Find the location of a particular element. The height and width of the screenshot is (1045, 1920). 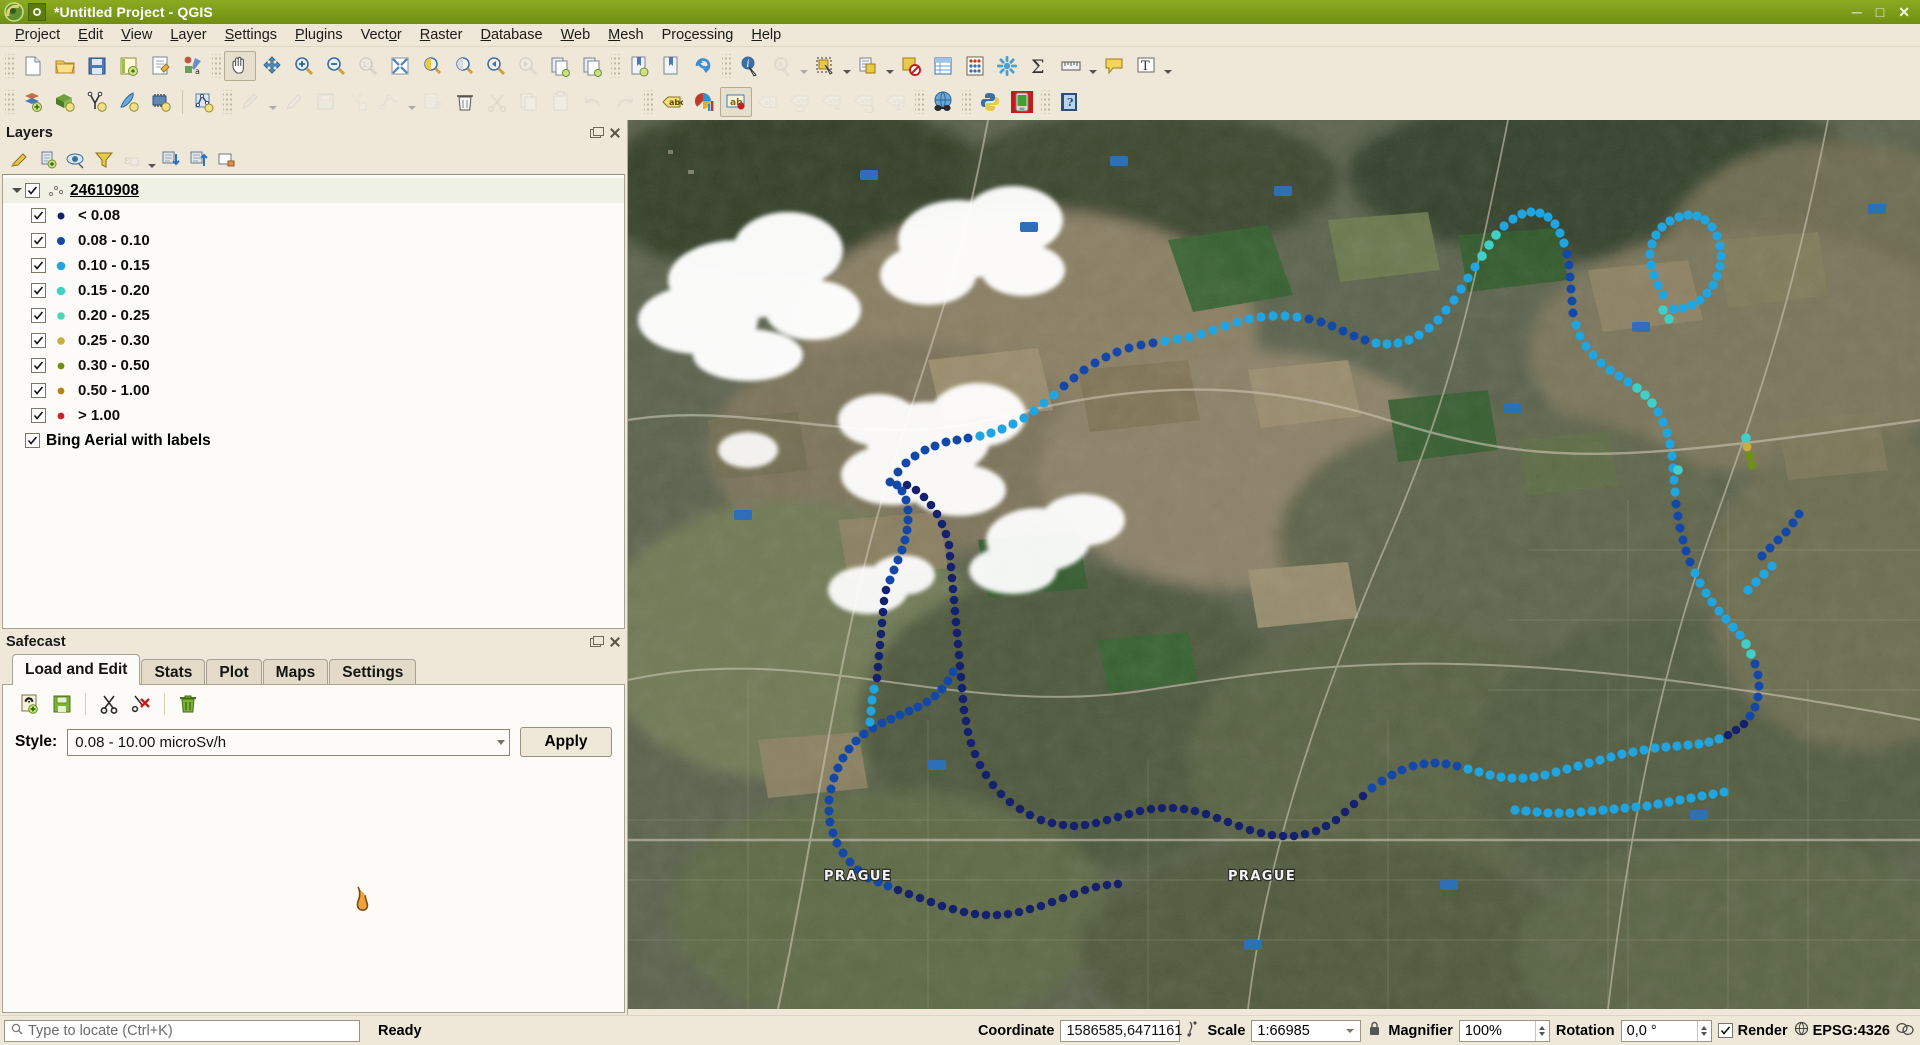

menu-web: Web is located at coordinates (576, 35).